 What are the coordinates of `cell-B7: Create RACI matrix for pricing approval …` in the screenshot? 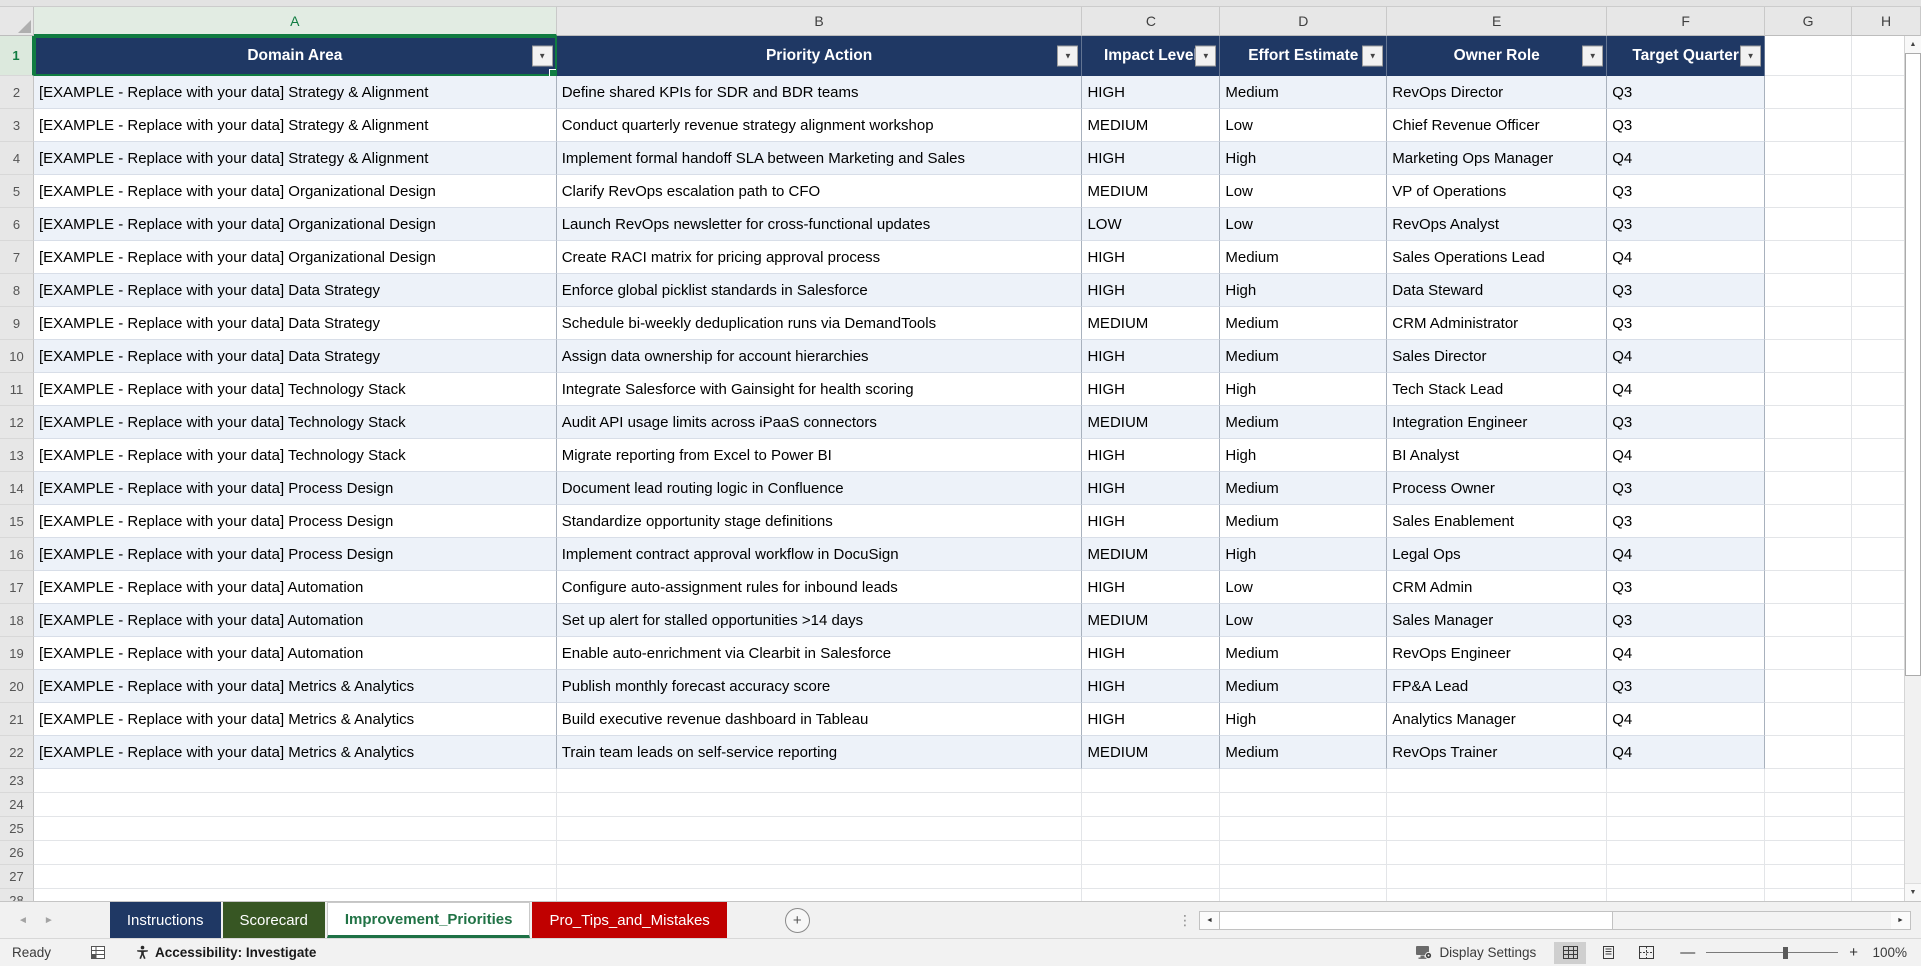 It's located at (819, 257).